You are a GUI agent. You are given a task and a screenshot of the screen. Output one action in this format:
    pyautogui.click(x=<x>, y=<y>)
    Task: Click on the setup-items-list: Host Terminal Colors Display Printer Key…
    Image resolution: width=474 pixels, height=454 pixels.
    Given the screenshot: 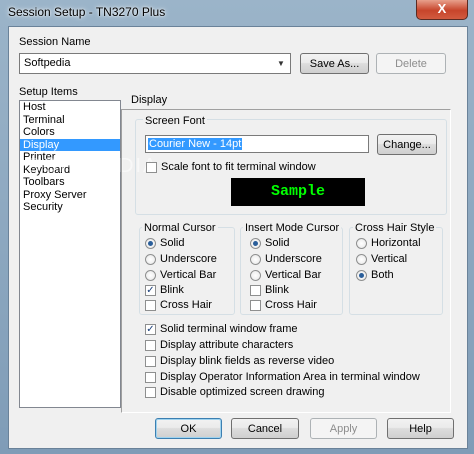 What is the action you would take?
    pyautogui.click(x=70, y=254)
    